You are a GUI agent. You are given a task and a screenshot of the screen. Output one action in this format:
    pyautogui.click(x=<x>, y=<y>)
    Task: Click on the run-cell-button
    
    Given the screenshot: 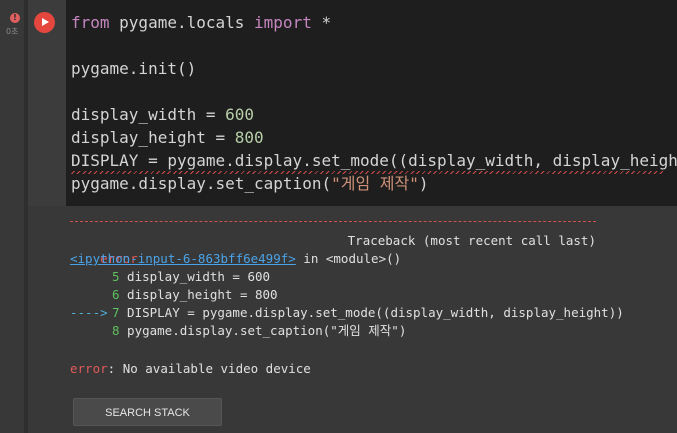 What is the action you would take?
    pyautogui.click(x=44, y=22)
    